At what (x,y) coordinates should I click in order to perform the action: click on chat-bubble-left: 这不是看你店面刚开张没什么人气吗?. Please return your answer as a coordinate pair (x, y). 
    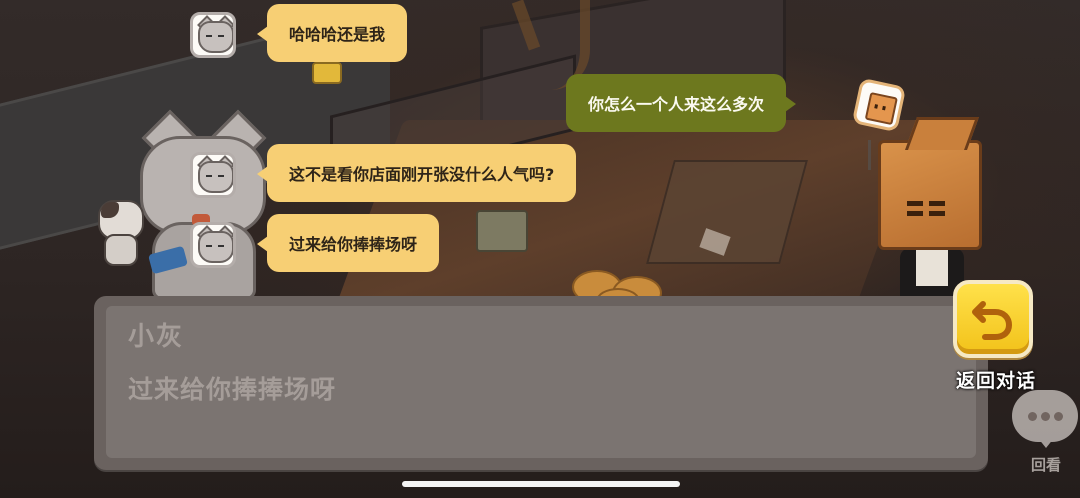
    Looking at the image, I should click on (416, 173).